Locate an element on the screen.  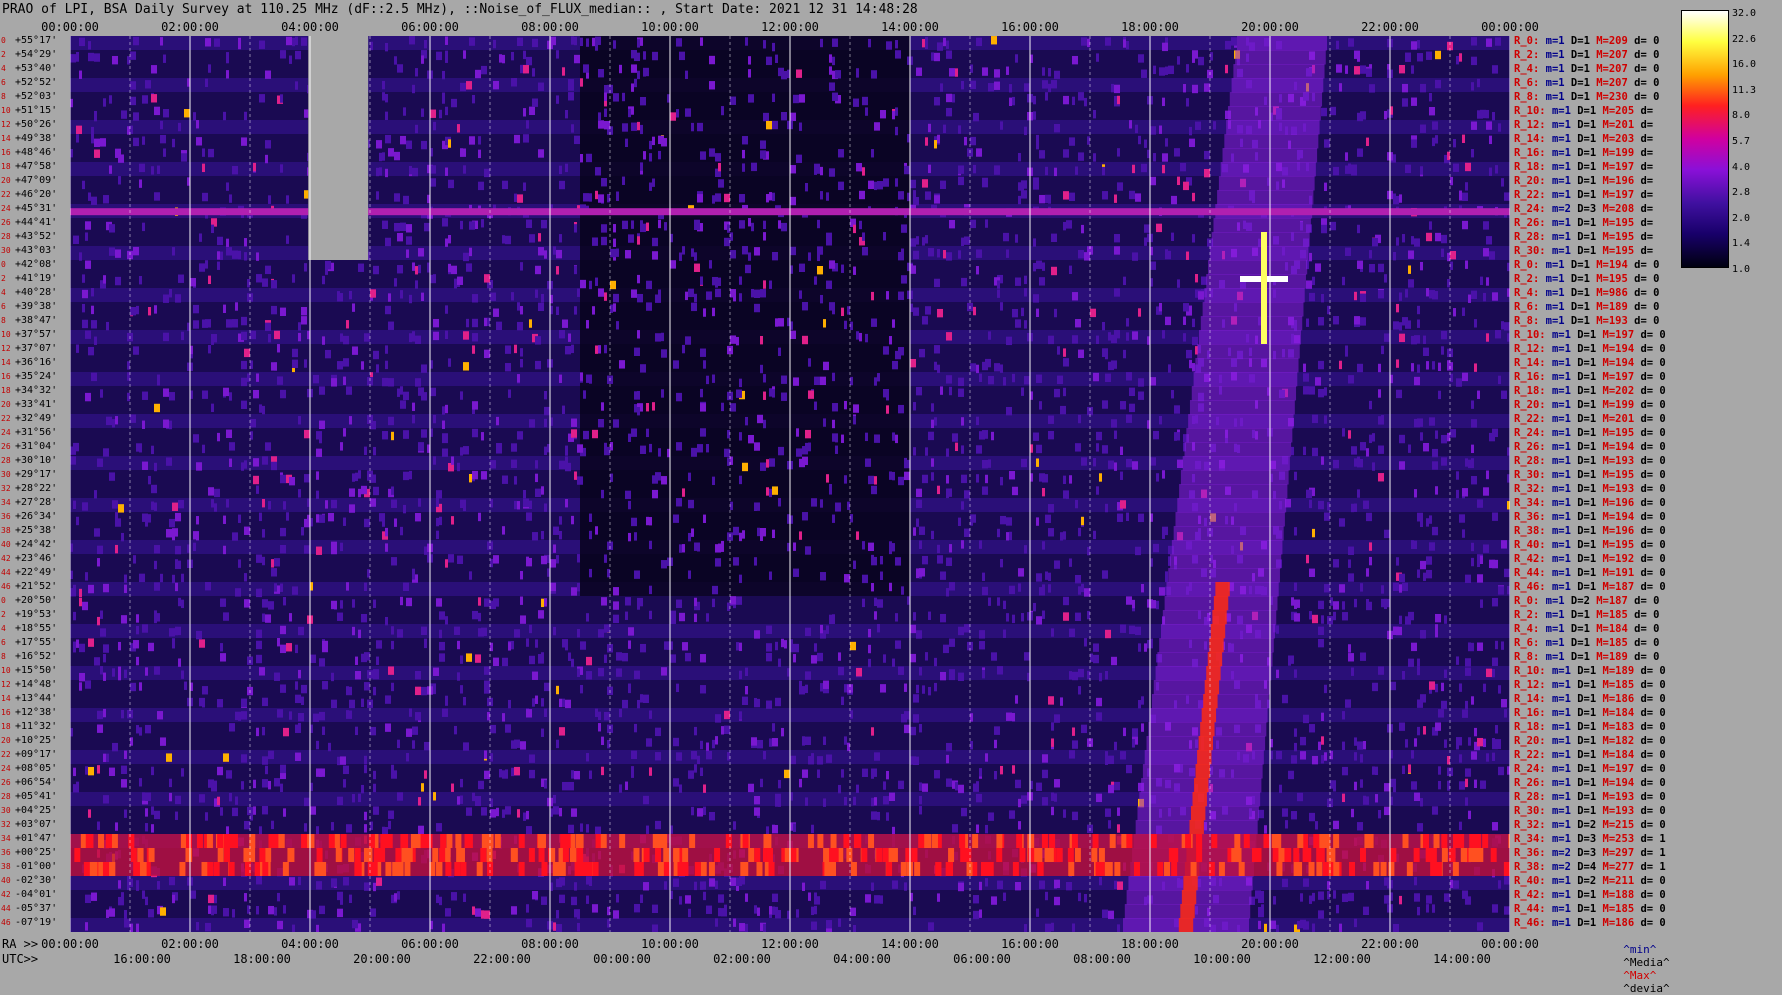
emission-track-core is located at coordinates (1206, 743).